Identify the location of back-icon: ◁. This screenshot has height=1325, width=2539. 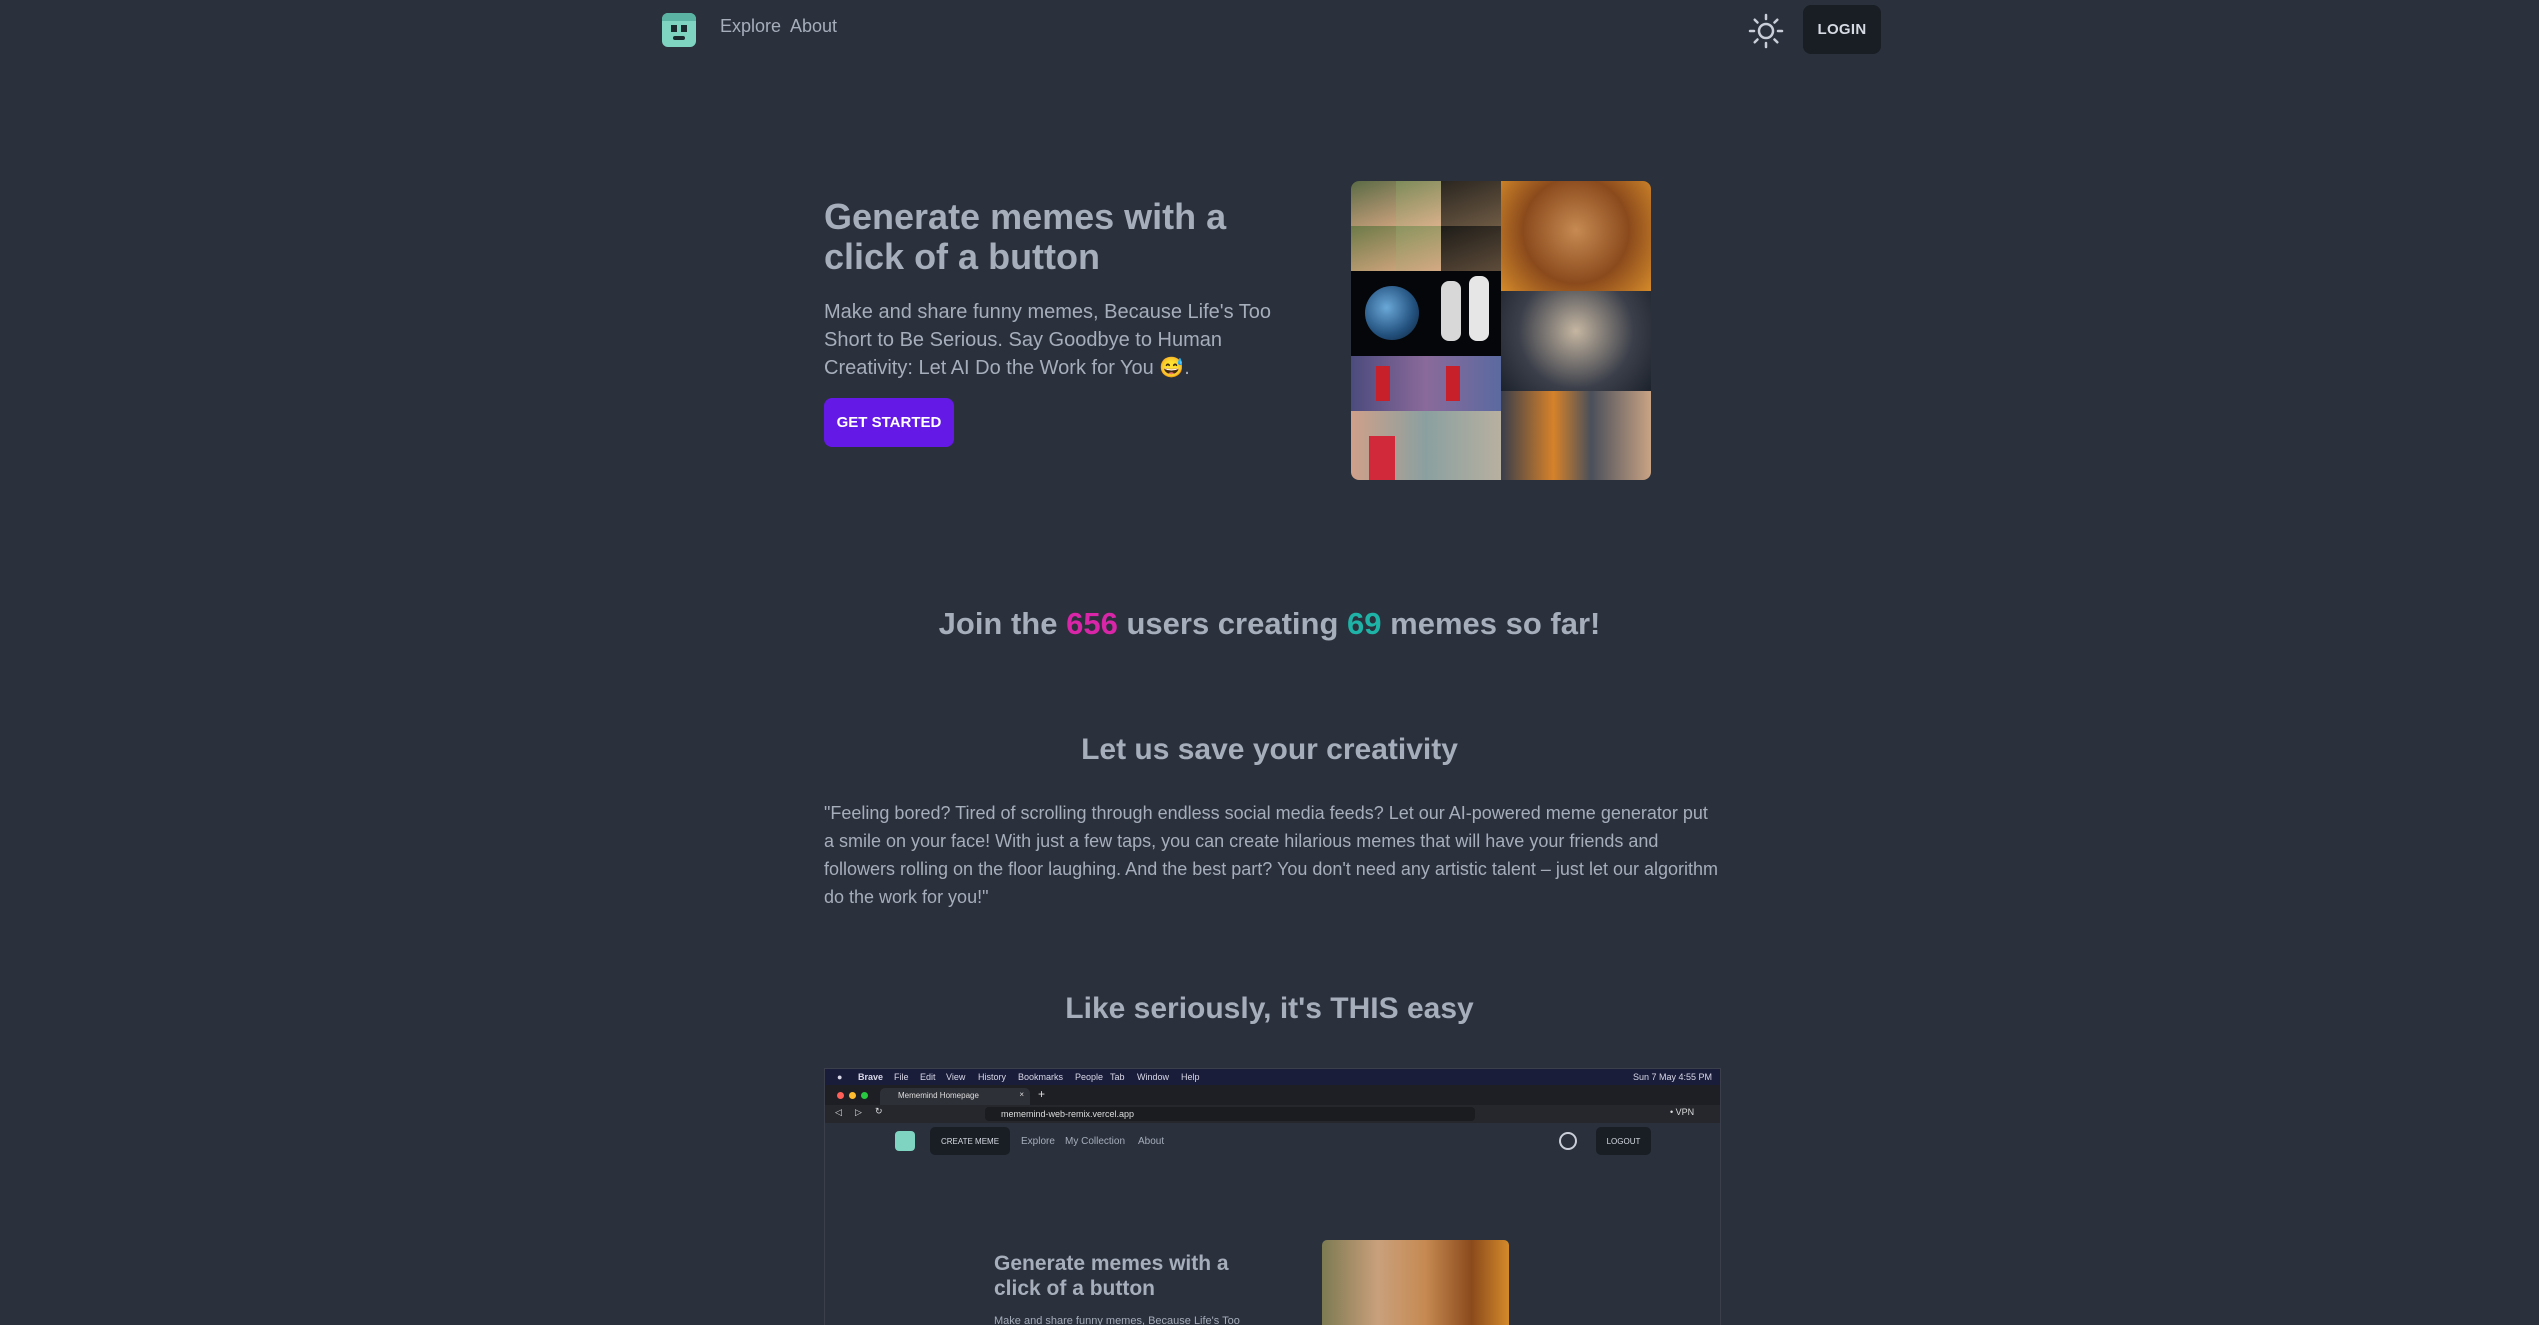
(838, 1112).